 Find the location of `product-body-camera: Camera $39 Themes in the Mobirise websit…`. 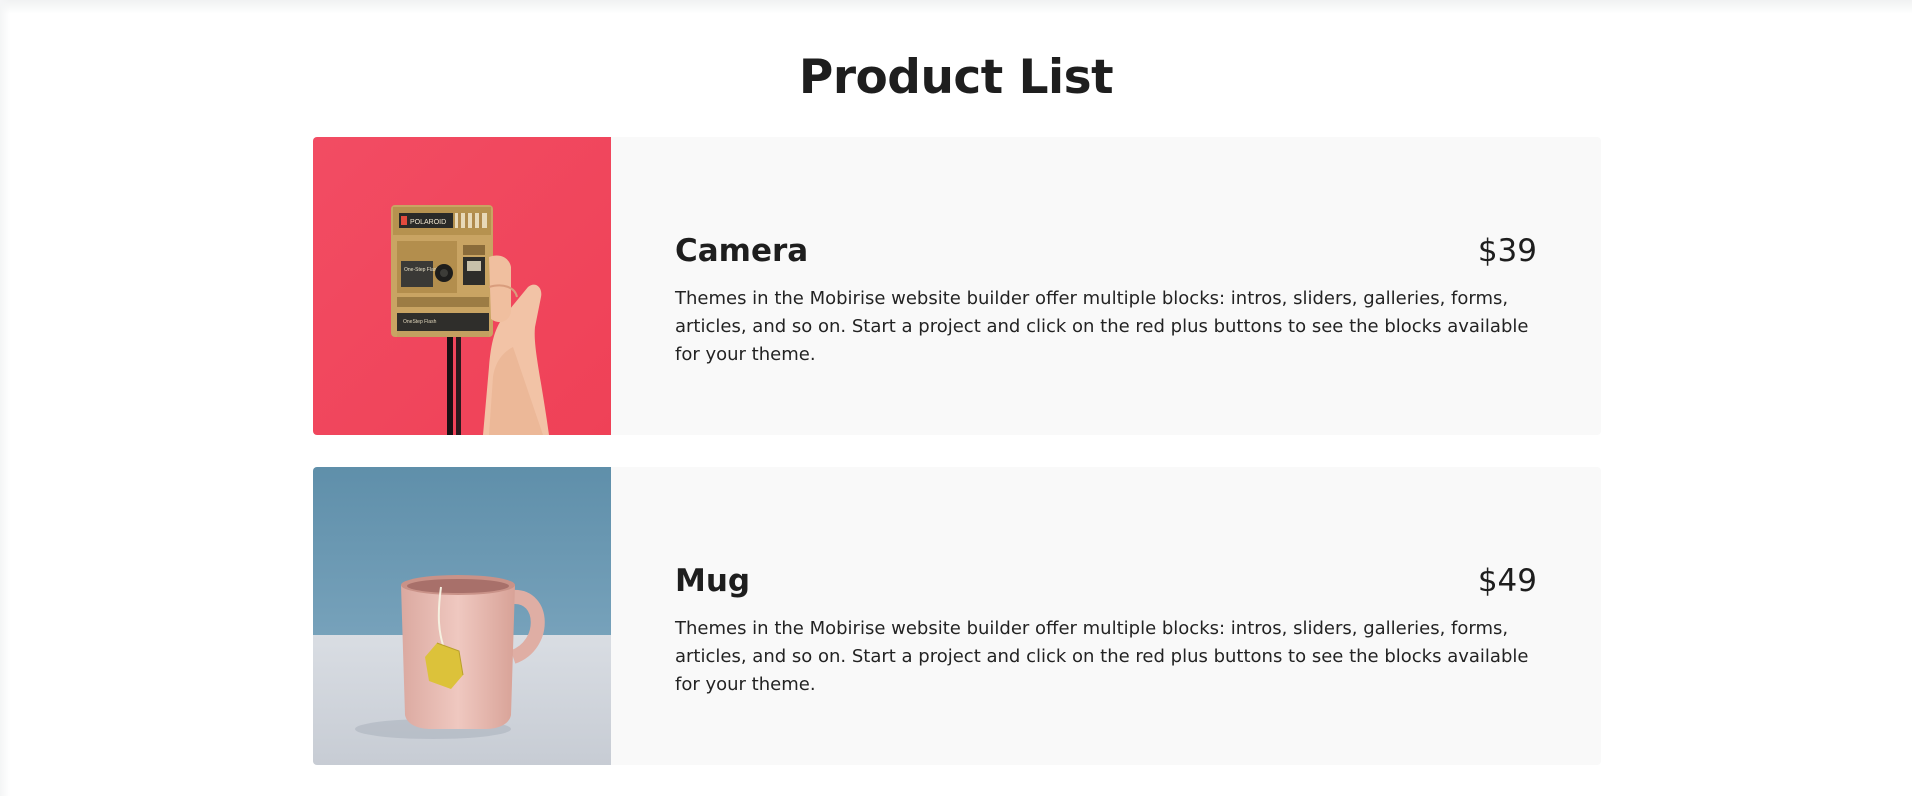

product-body-camera: Camera $39 Themes in the Mobirise websit… is located at coordinates (1106, 299).